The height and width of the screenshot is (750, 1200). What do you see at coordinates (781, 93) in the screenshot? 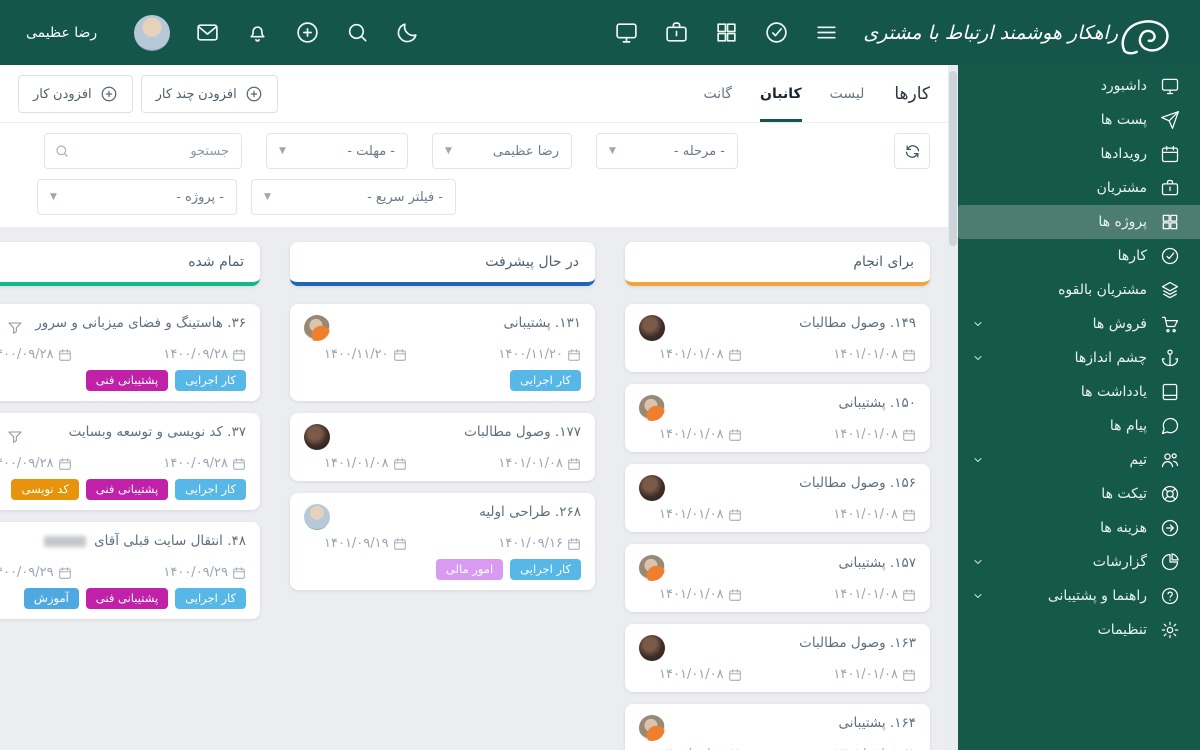
I see `tab-active: کانبان` at bounding box center [781, 93].